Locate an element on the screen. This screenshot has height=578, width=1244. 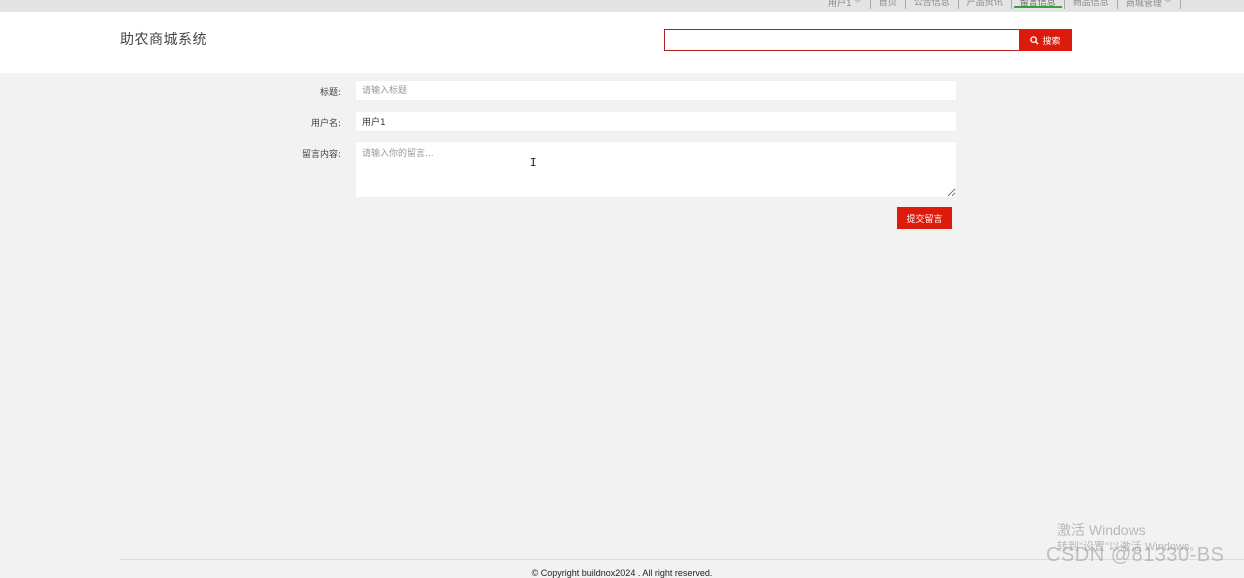
nav-home: 首页 is located at coordinates (888, 5).